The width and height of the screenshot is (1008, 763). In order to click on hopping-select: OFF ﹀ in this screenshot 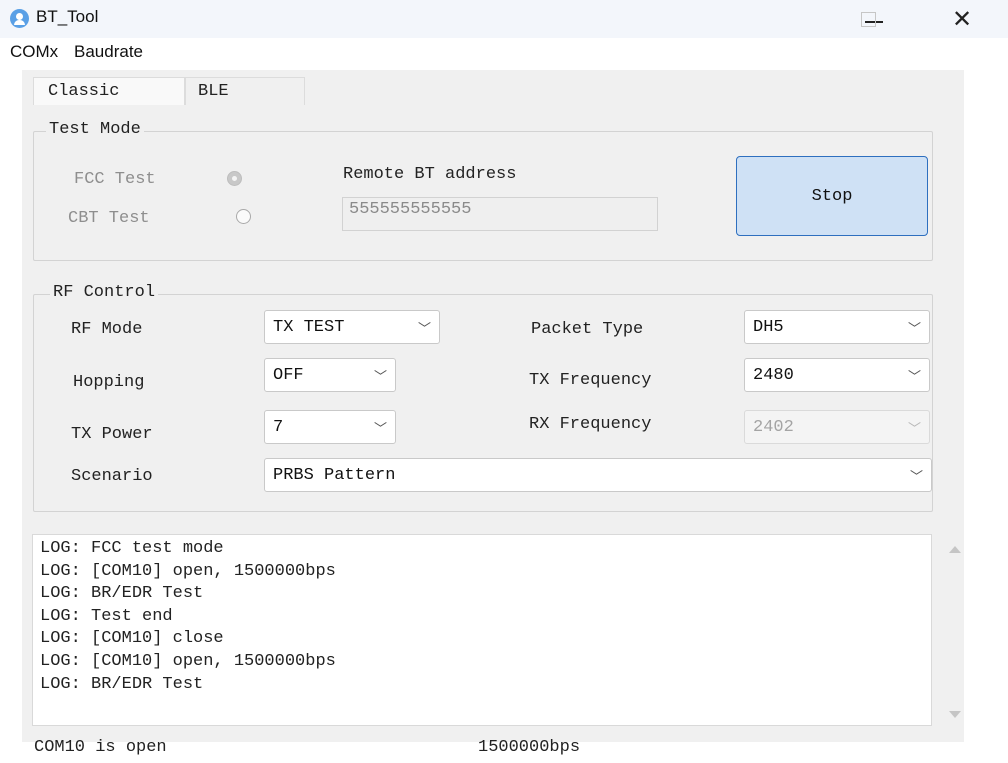, I will do `click(330, 375)`.